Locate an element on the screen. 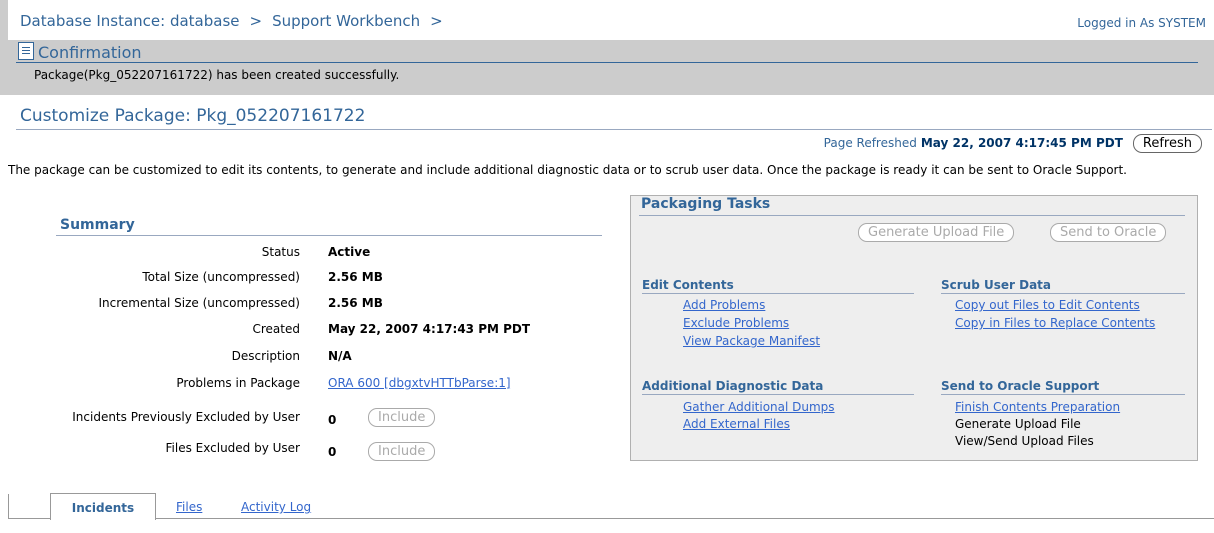 Image resolution: width=1214 pixels, height=533 pixels. tab-incidents-label: Incidents is located at coordinates (103, 508).